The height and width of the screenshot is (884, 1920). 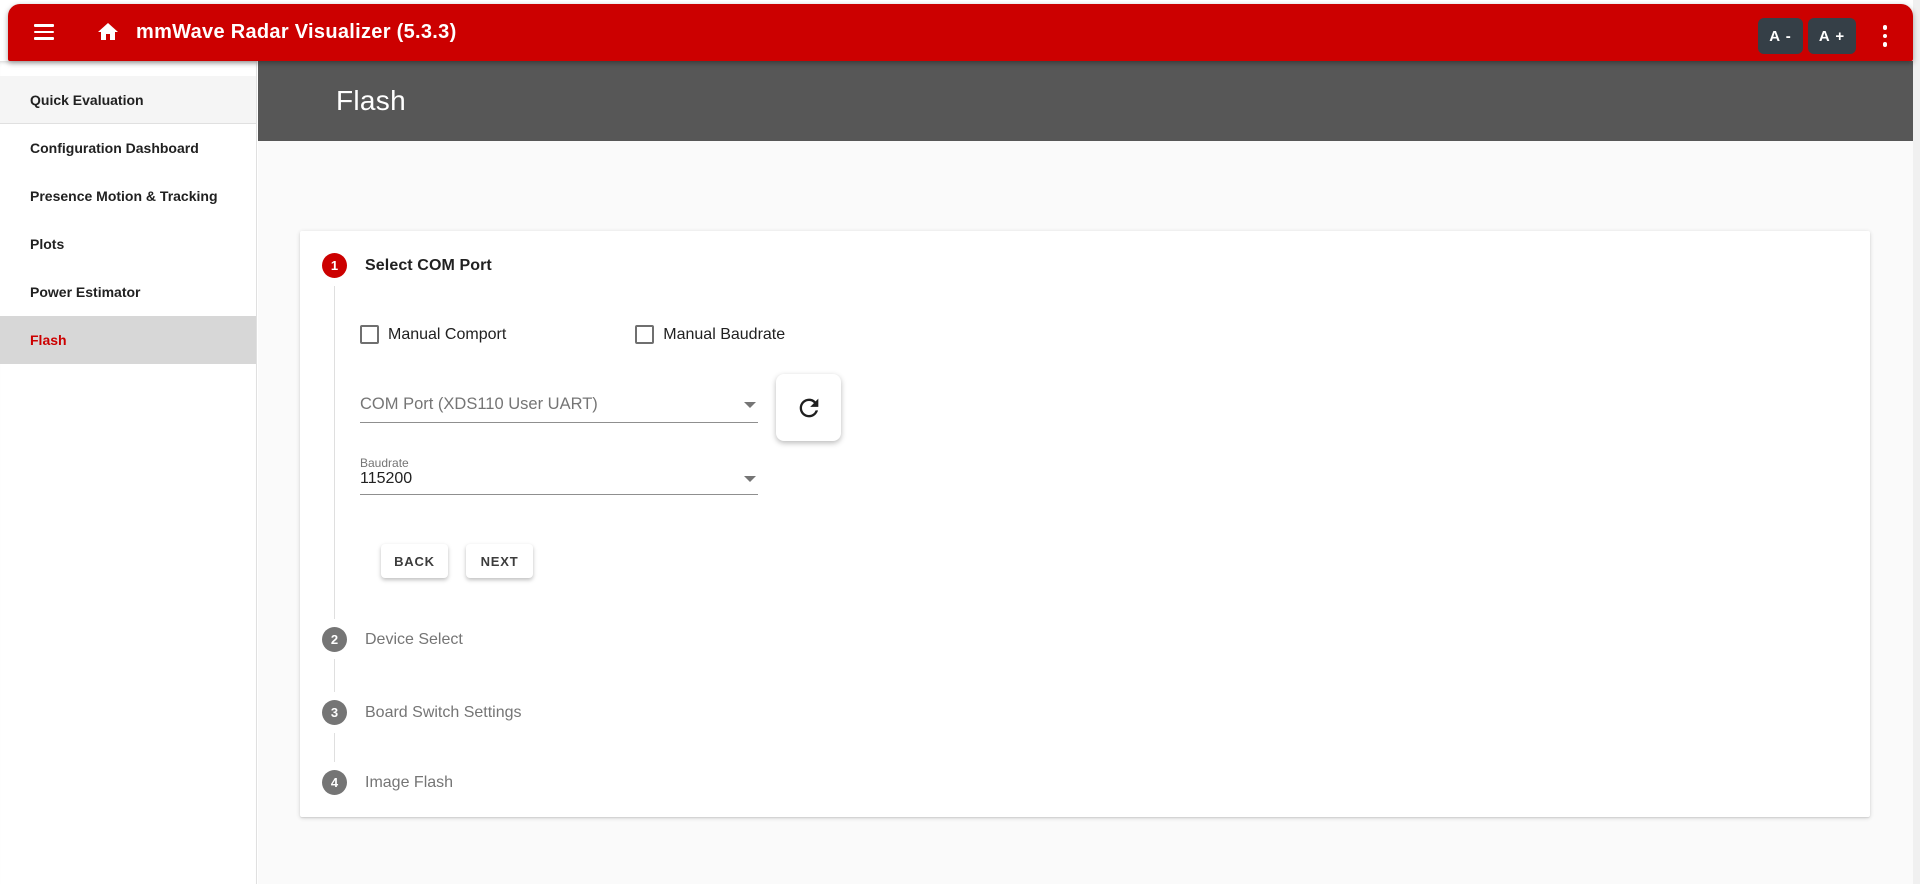 What do you see at coordinates (409, 782) in the screenshot?
I see `step-4-label: Image Flash` at bounding box center [409, 782].